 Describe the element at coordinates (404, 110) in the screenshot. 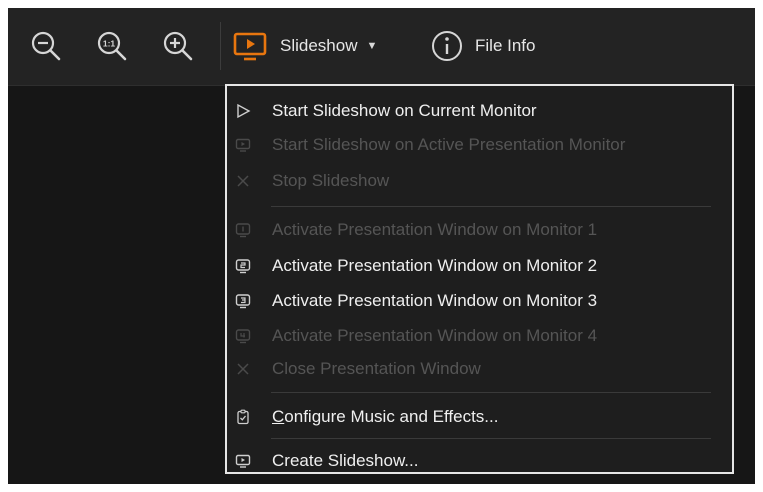

I see `menu-item-label: Start Slideshow on Current Monitor` at that location.